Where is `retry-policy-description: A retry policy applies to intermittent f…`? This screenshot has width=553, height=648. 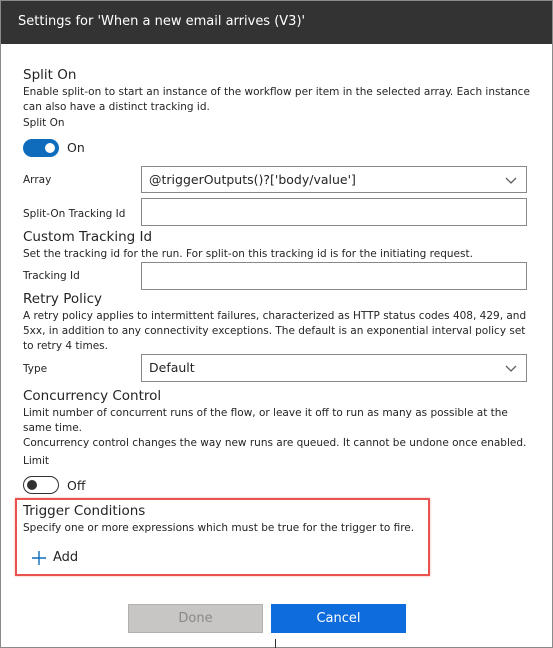
retry-policy-description: A retry policy applies to intermittent f… is located at coordinates (275, 331).